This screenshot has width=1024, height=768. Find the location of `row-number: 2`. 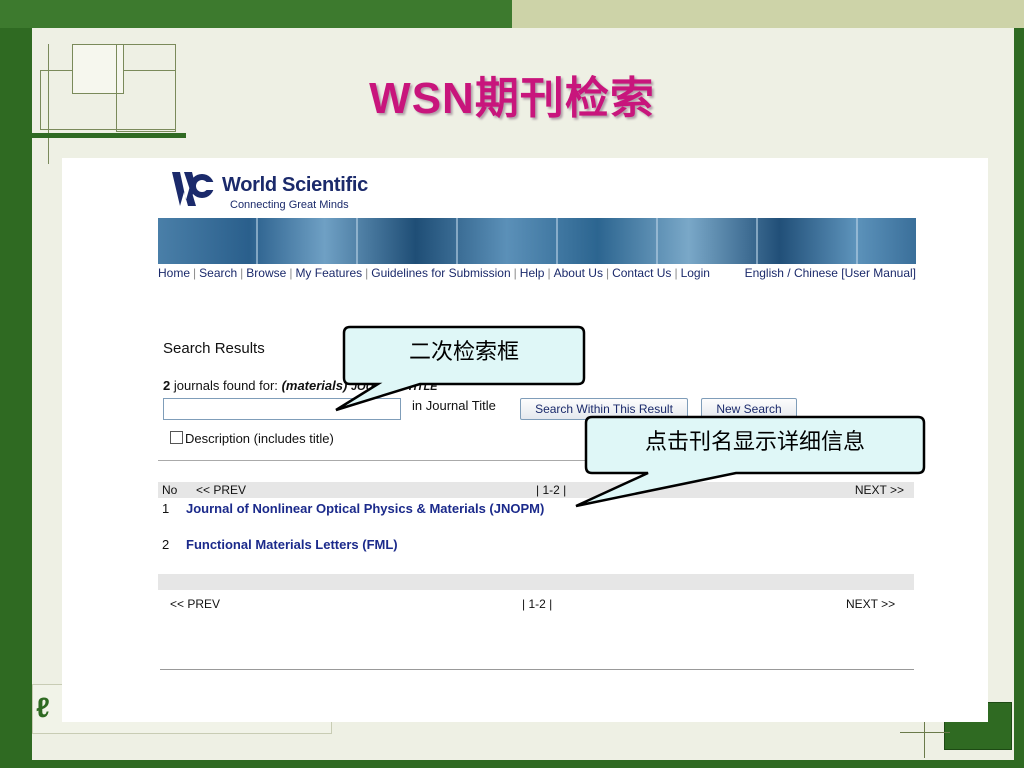

row-number: 2 is located at coordinates (166, 544).